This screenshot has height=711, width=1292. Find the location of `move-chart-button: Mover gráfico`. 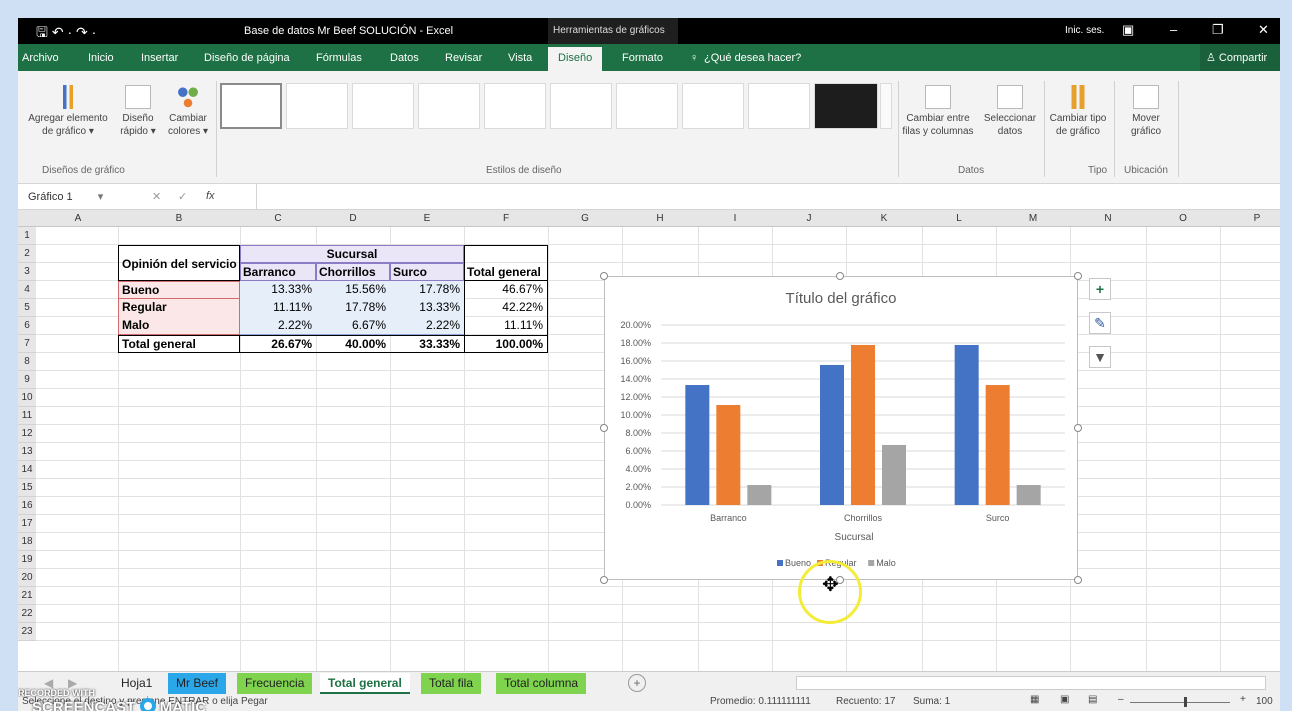

move-chart-button: Mover gráfico is located at coordinates (1146, 111).